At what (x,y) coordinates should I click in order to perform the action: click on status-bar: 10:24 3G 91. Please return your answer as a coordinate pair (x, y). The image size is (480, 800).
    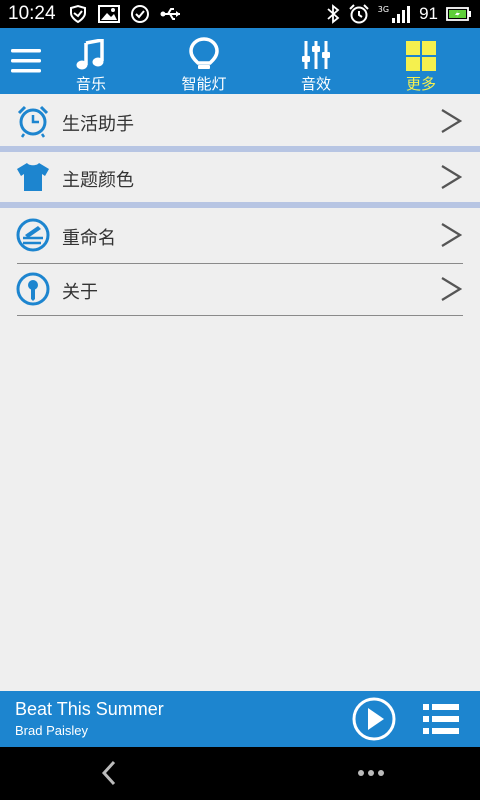
    Looking at the image, I should click on (240, 14).